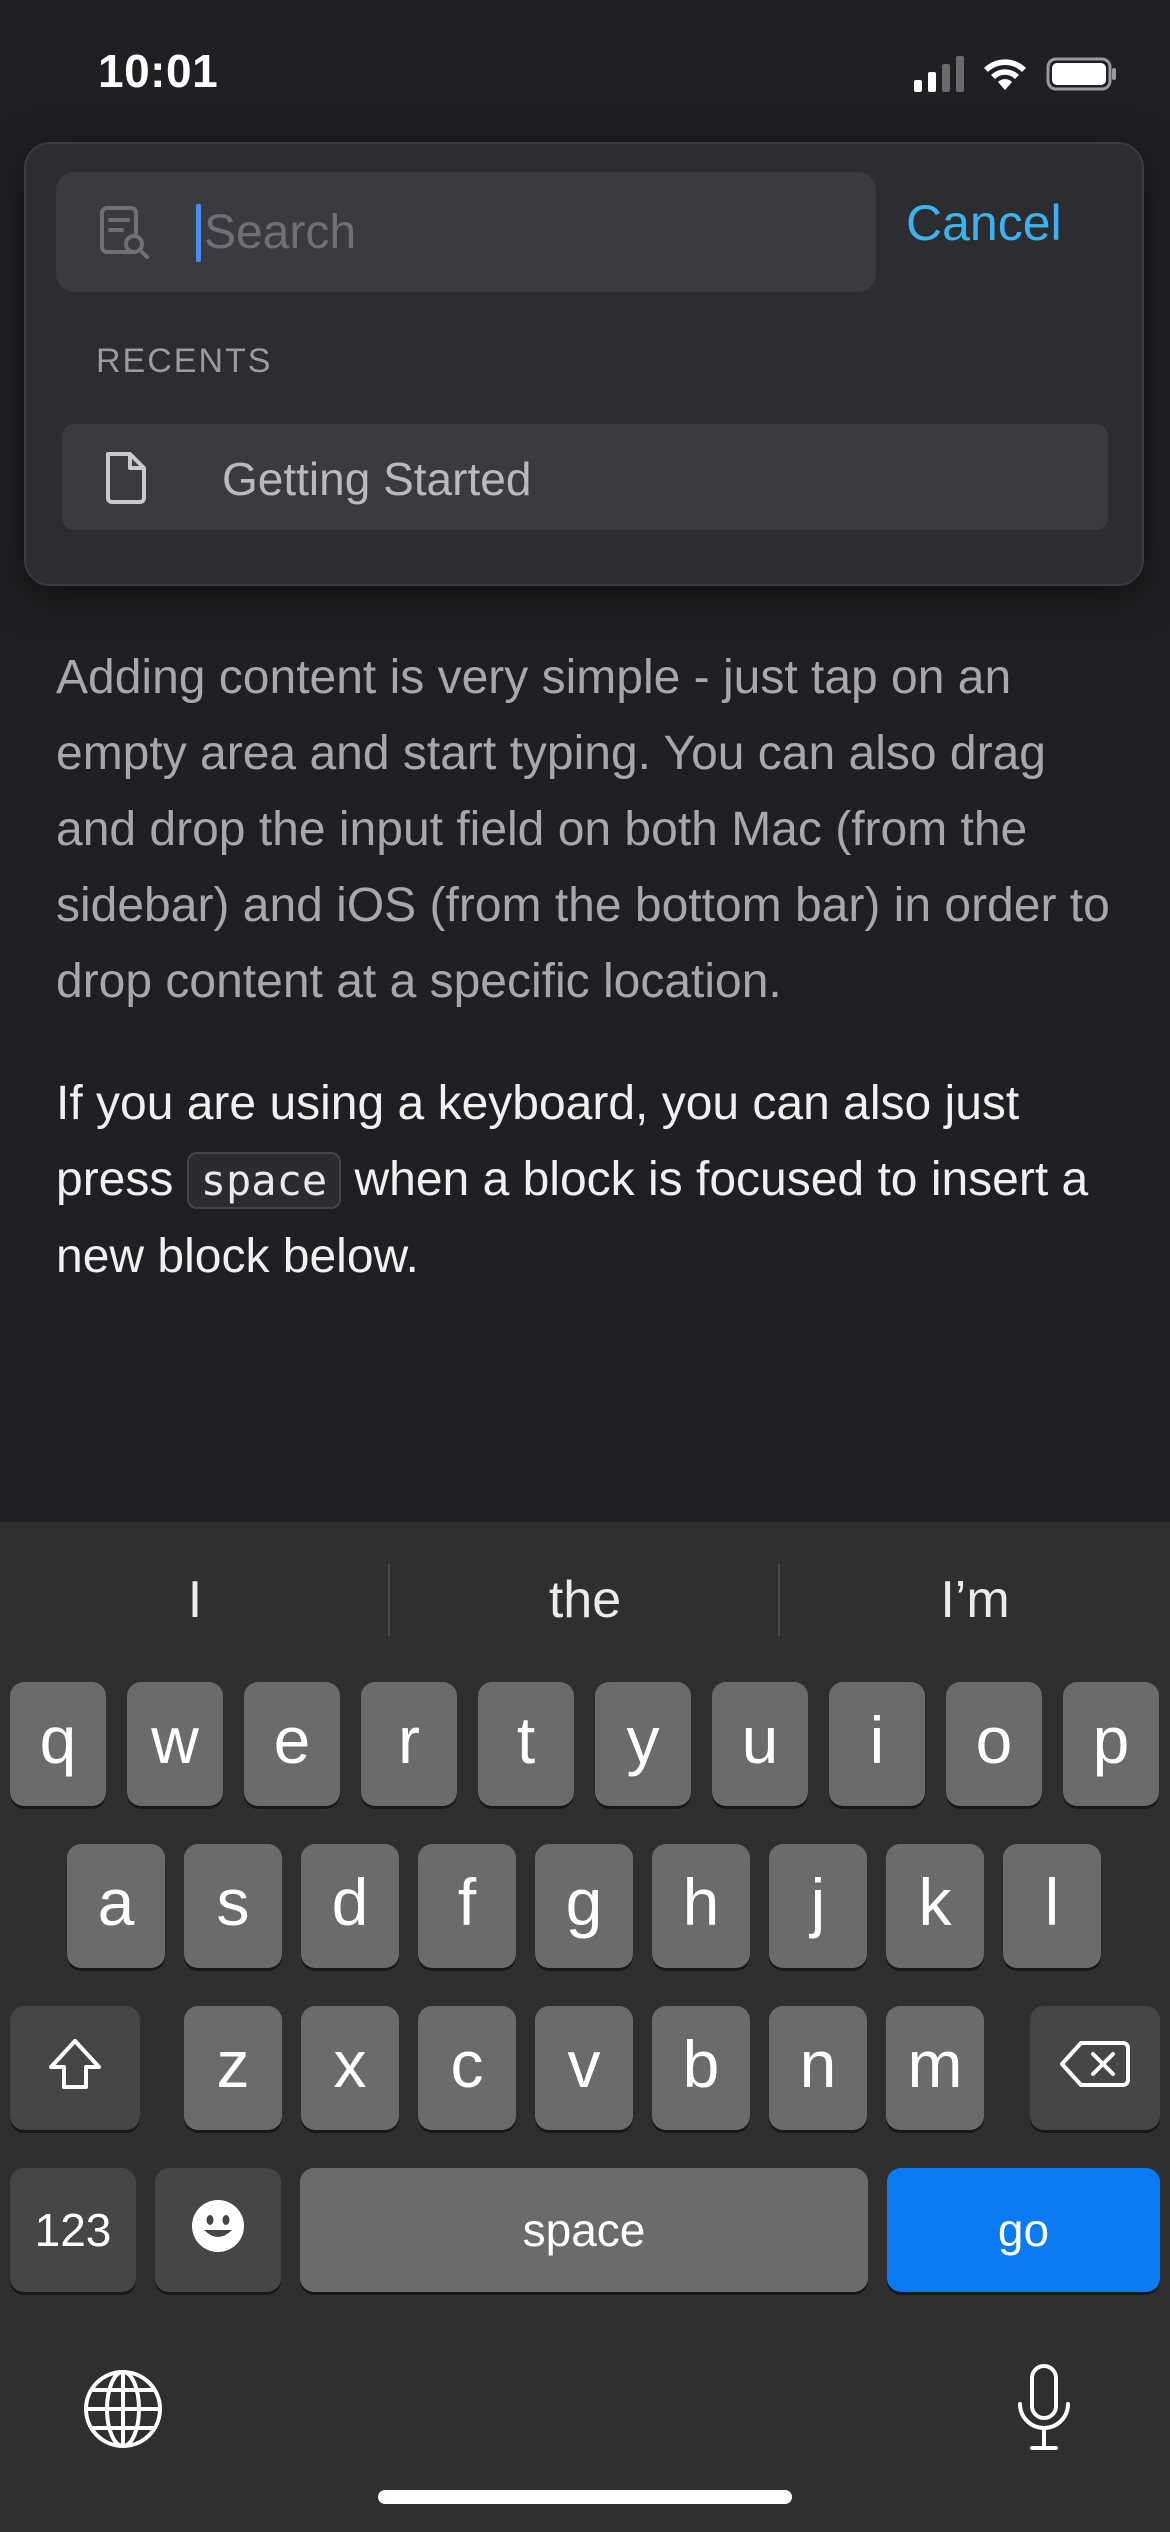 The width and height of the screenshot is (1170, 2532). What do you see at coordinates (585, 1600) in the screenshot?
I see `suggestion-item: the` at bounding box center [585, 1600].